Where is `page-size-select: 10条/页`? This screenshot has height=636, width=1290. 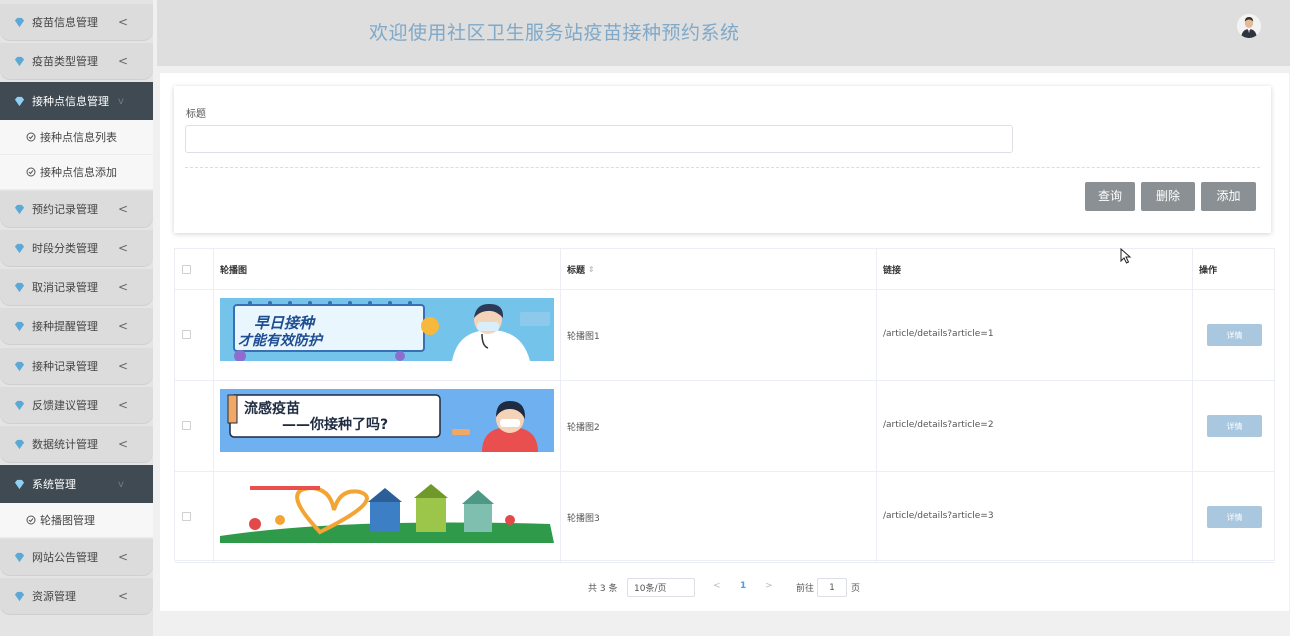 page-size-select: 10条/页 is located at coordinates (661, 587).